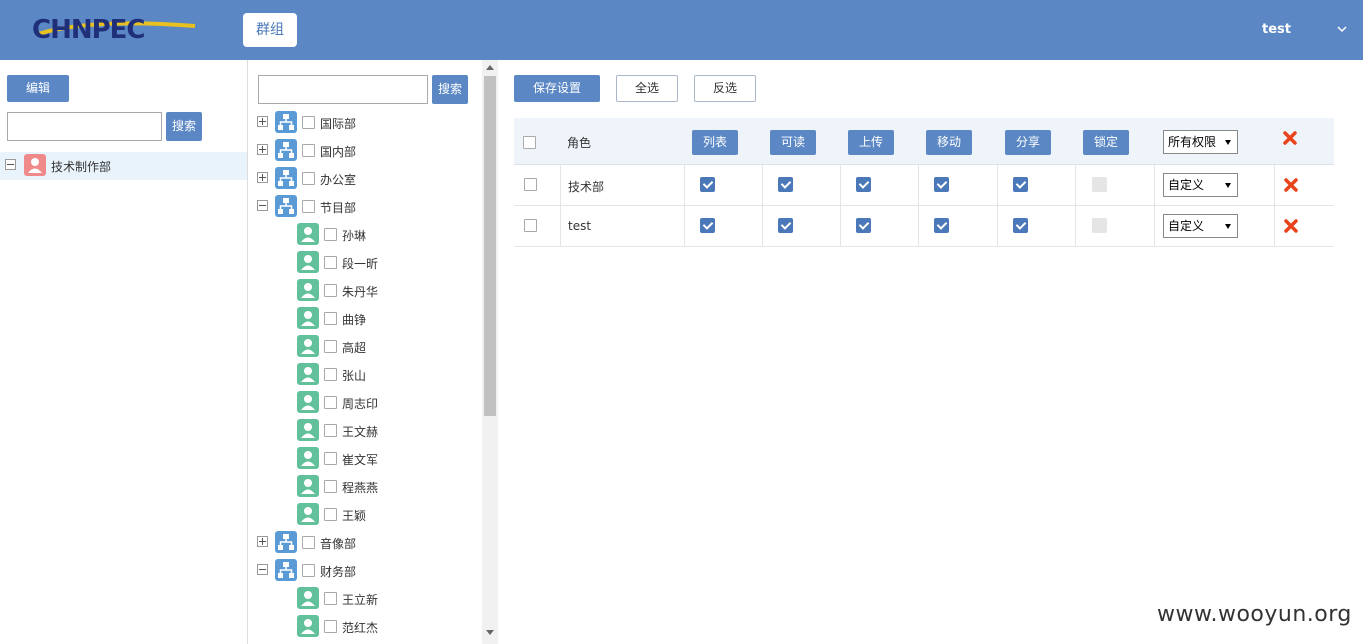 This screenshot has width=1363, height=644. I want to click on tree-person-label: 朱丹华, so click(360, 291).